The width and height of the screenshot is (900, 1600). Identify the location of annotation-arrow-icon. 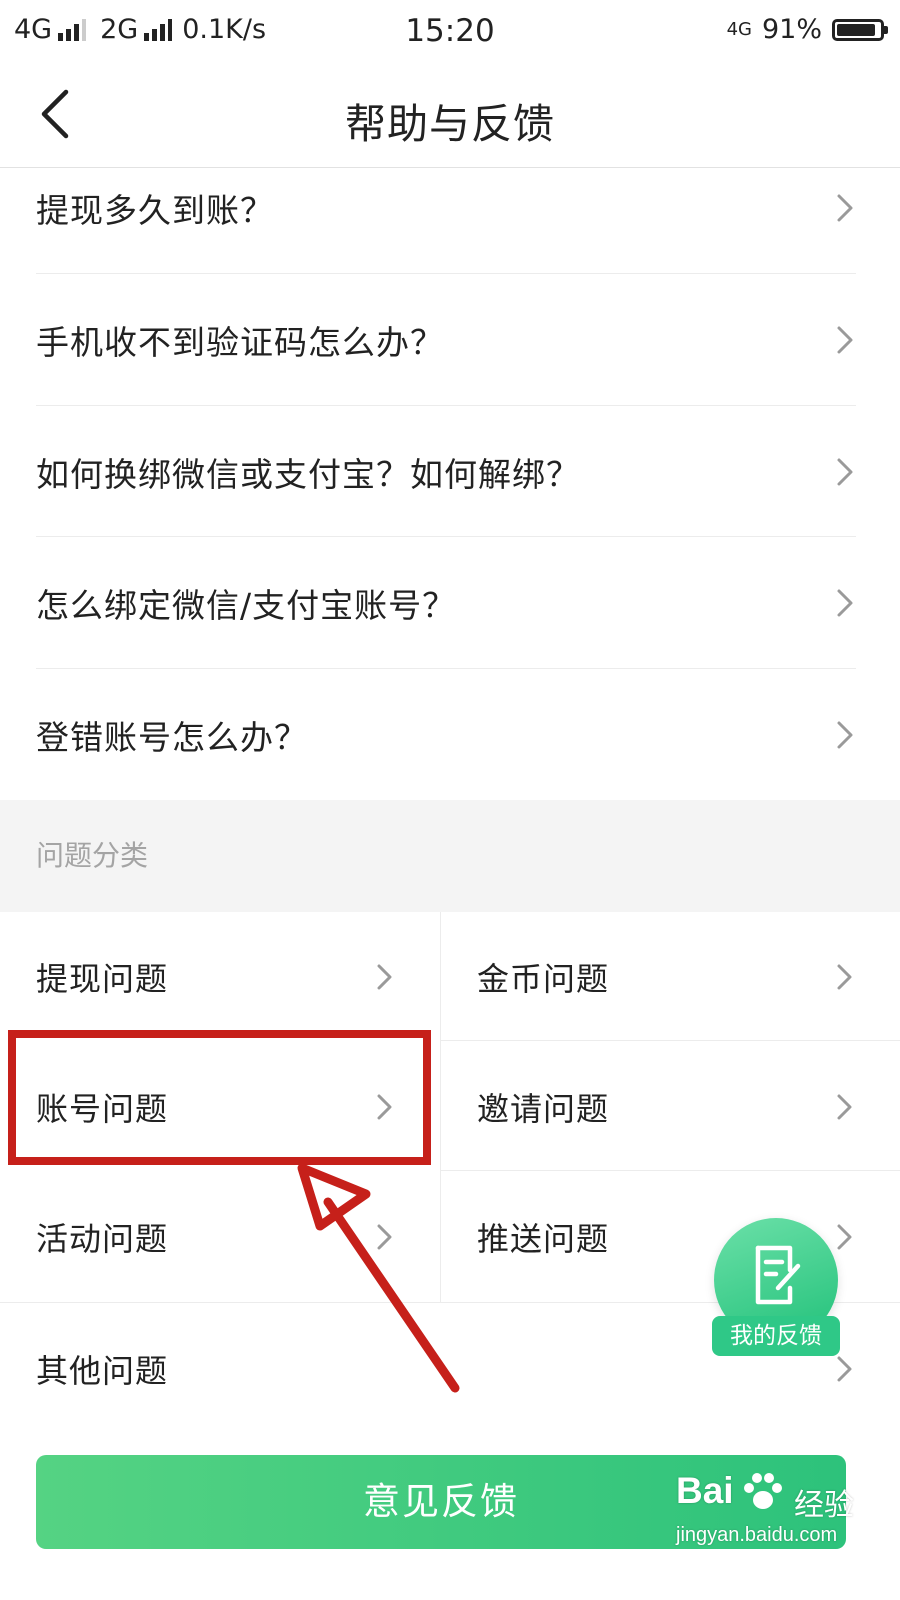
(378, 1278).